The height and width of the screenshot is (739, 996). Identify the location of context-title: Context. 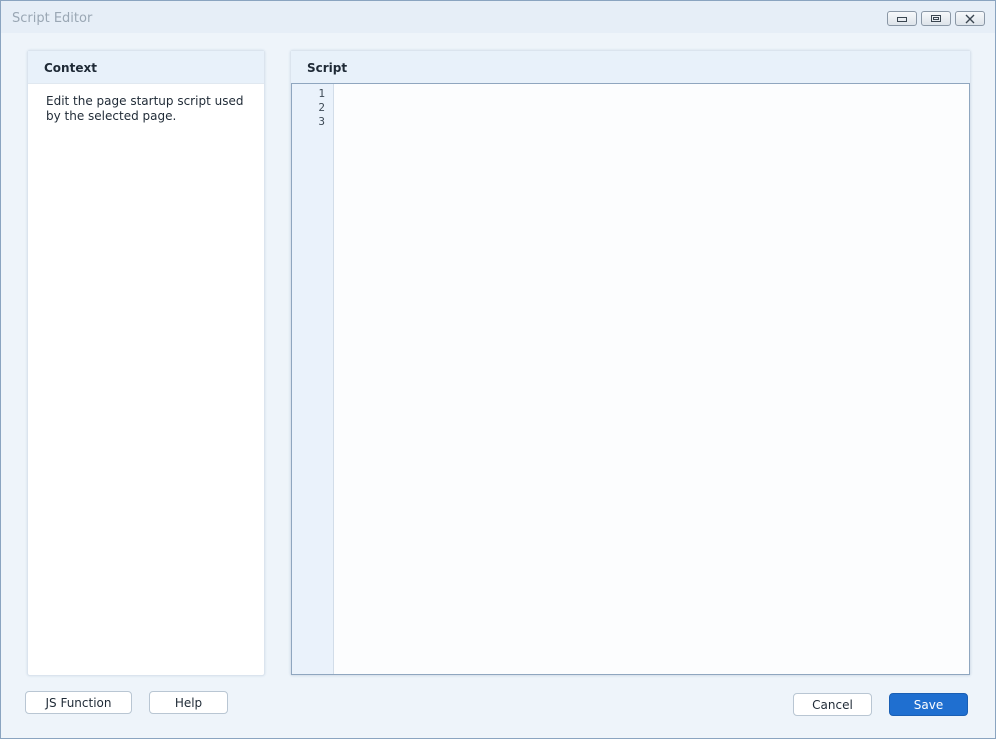
(70, 68).